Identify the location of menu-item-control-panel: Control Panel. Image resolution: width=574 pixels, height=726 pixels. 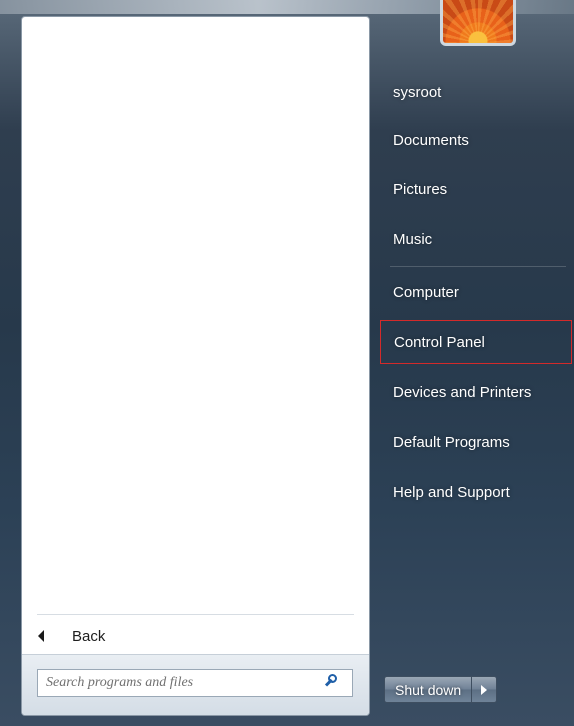
(476, 342).